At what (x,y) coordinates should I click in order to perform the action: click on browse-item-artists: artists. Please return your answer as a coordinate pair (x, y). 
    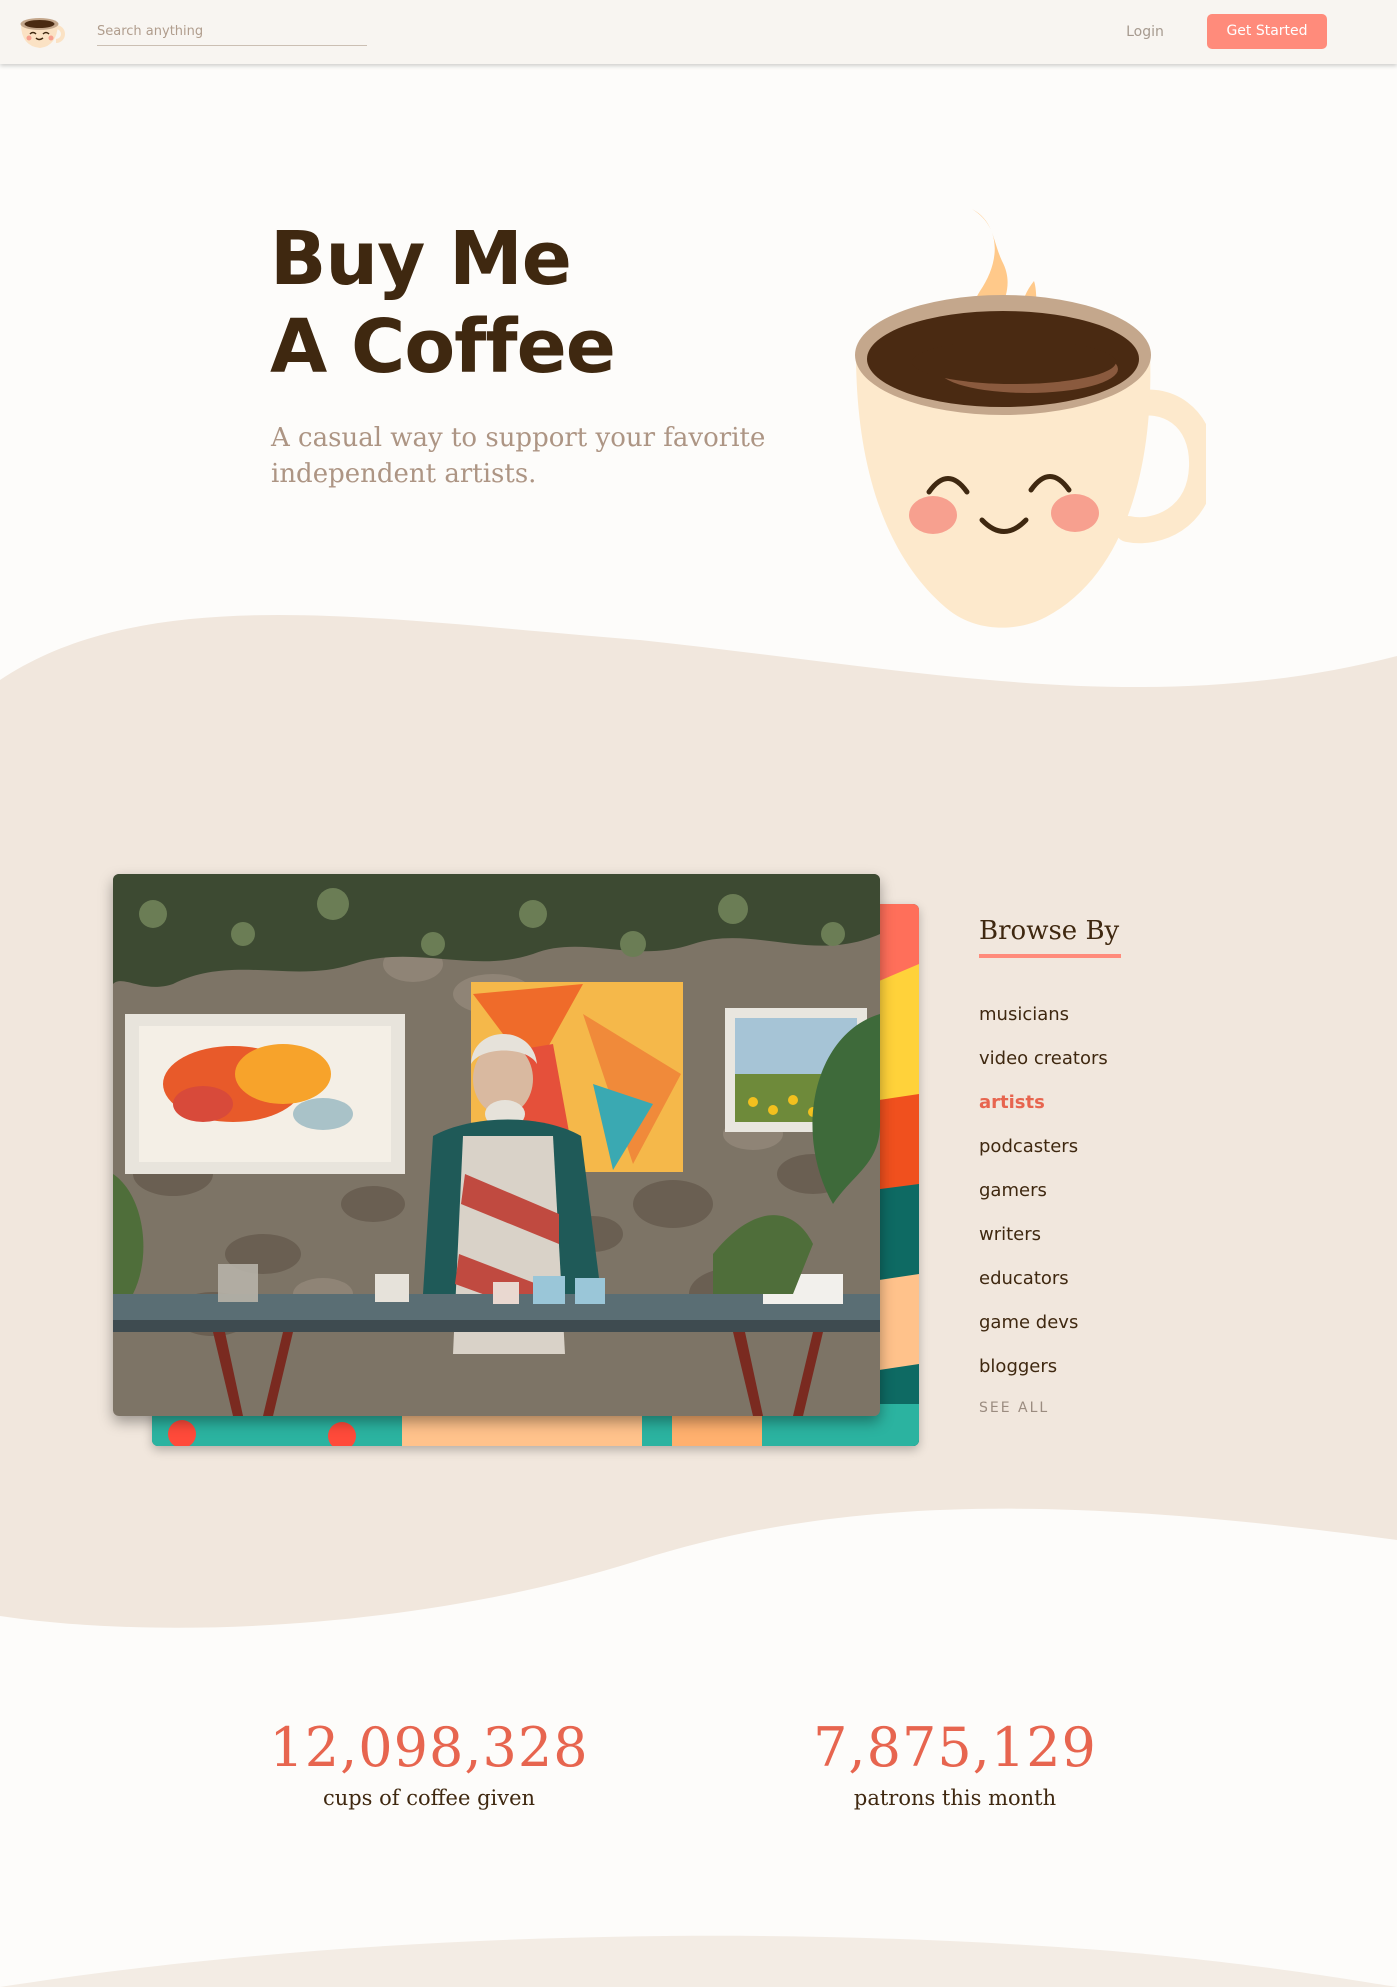
    Looking at the image, I should click on (1109, 1108).